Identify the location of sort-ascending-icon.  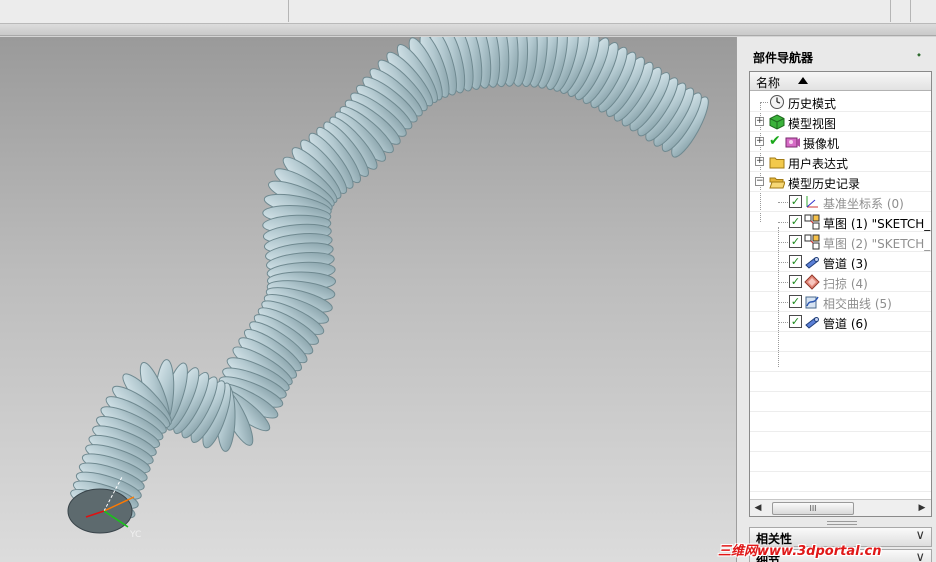
(803, 80).